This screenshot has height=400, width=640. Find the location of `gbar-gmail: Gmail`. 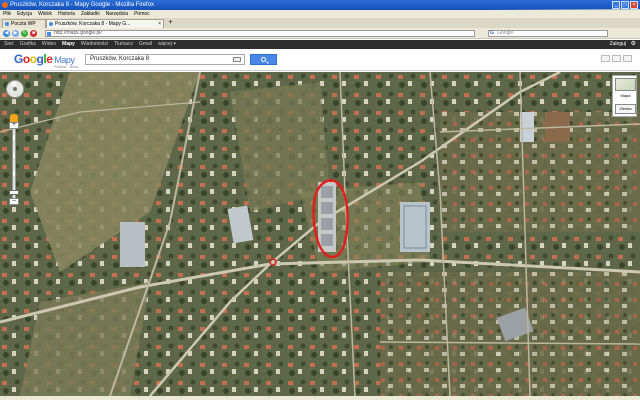

gbar-gmail: Gmail is located at coordinates (145, 44).